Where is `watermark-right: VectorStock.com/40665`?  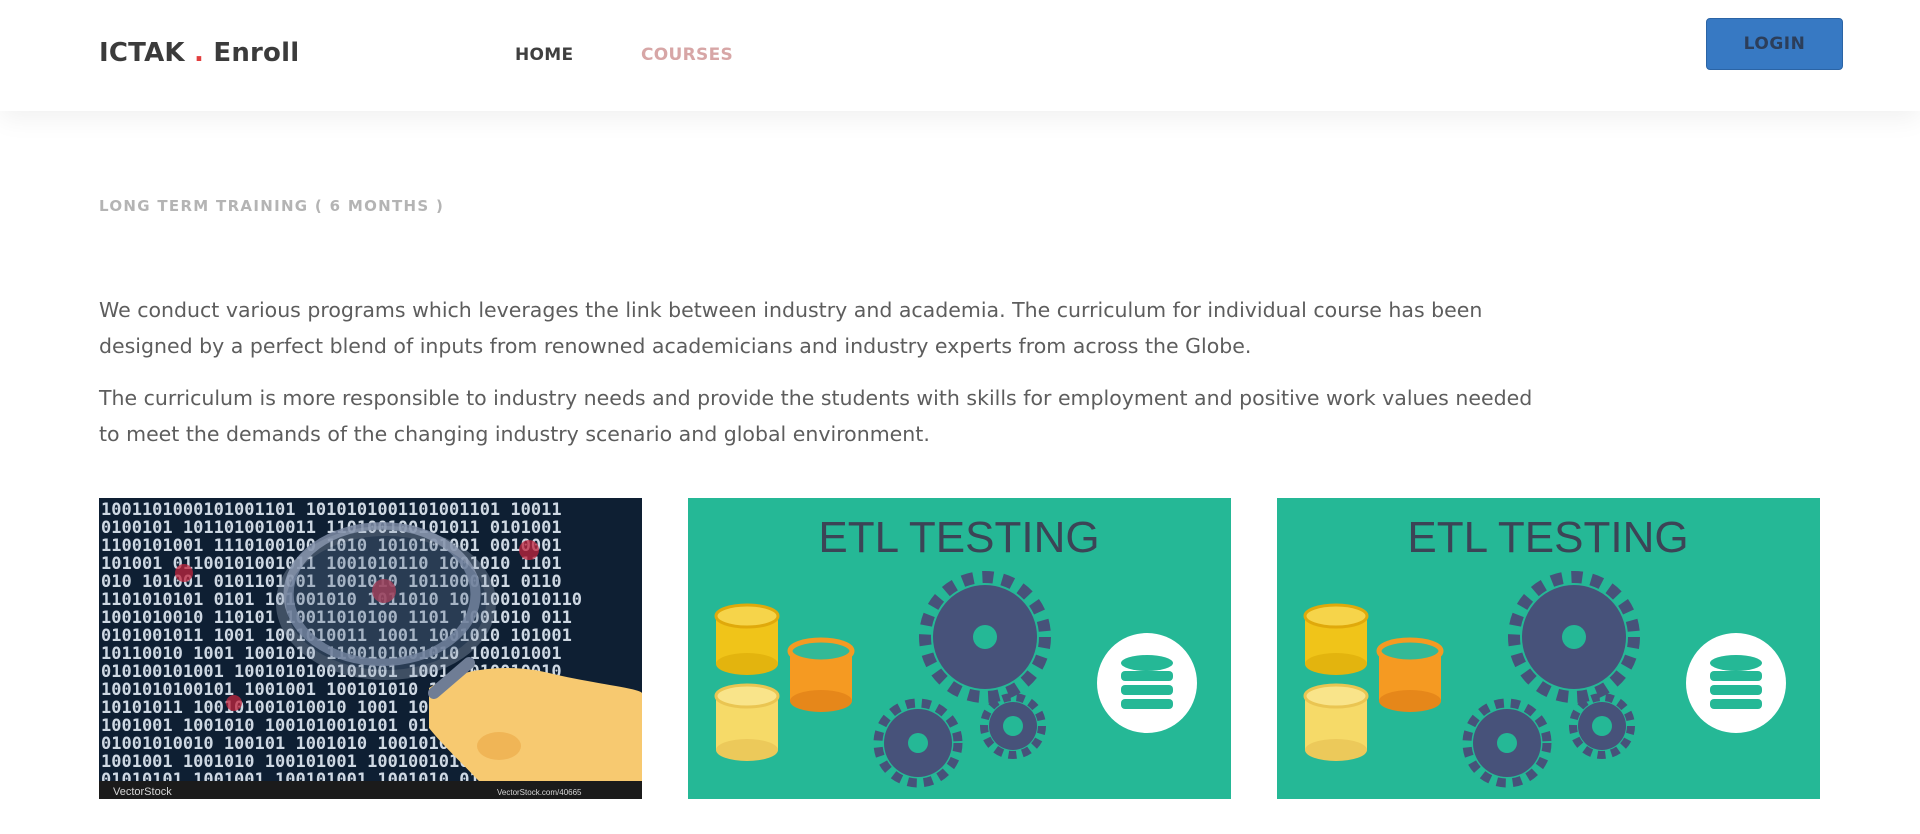
watermark-right: VectorStock.com/40665 is located at coordinates (539, 792).